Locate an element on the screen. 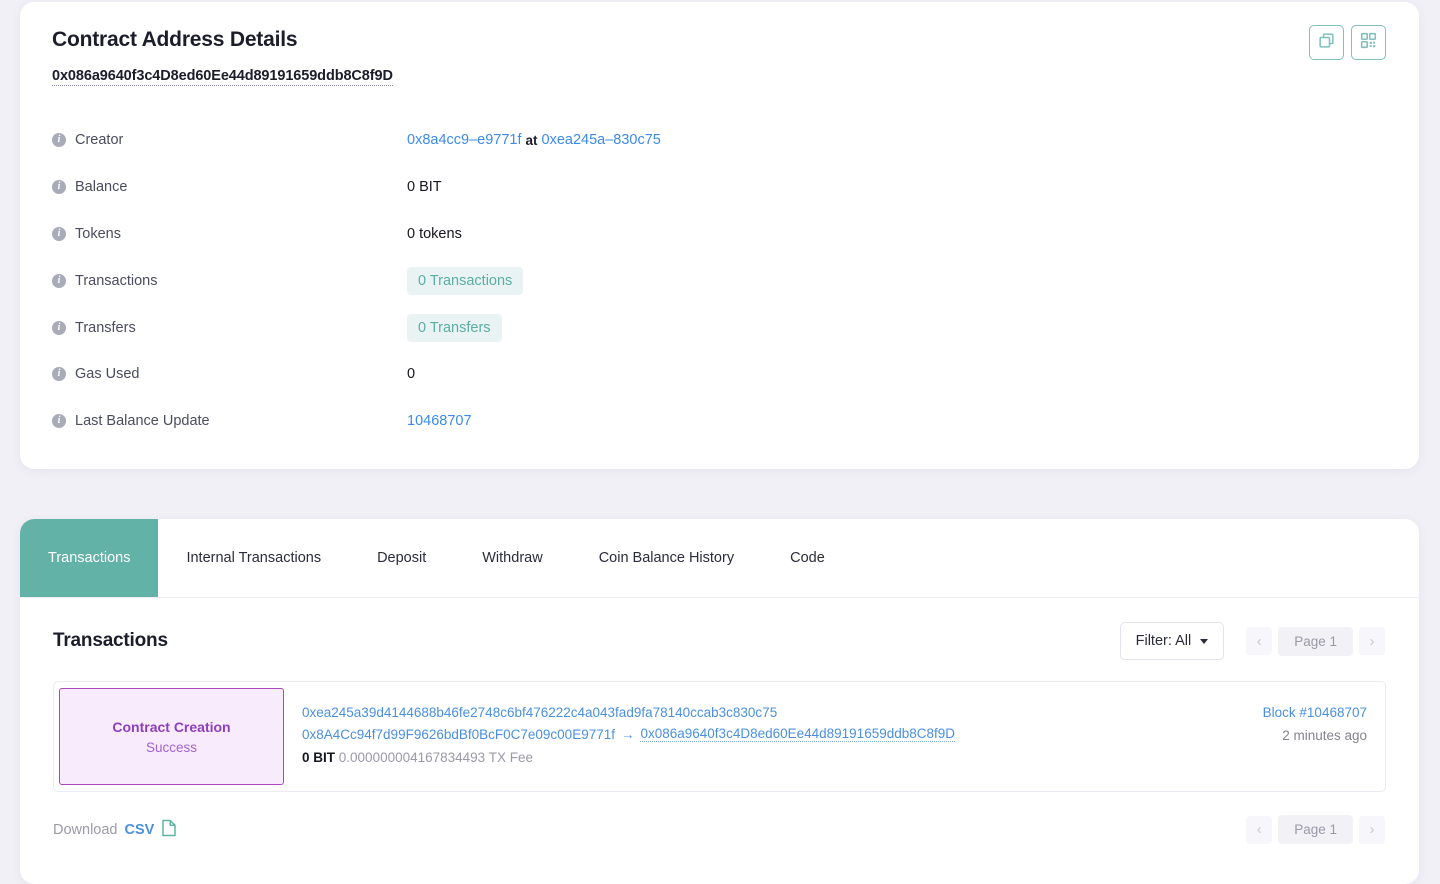  qr-code-icon is located at coordinates (1368, 43).